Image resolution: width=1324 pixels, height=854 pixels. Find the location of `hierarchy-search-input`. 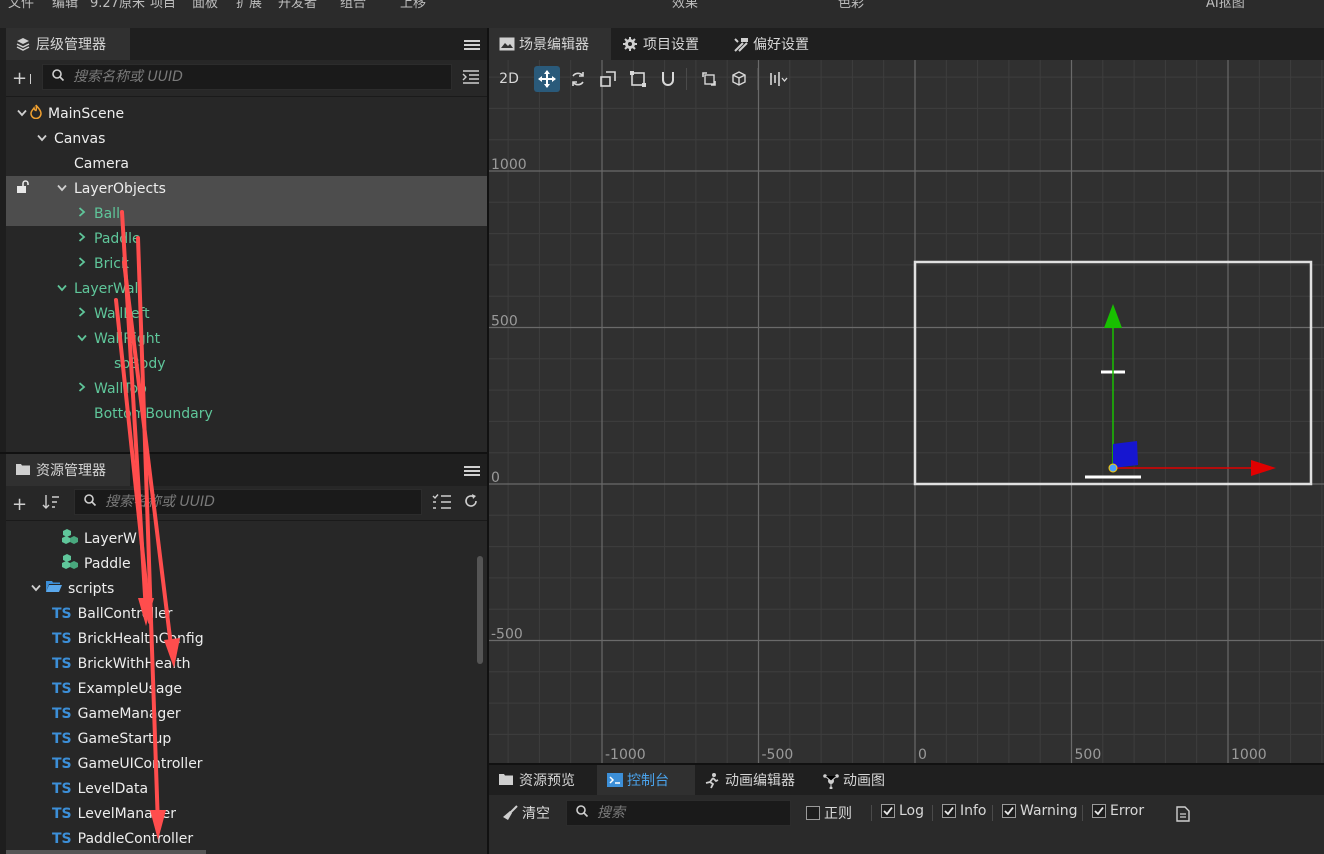

hierarchy-search-input is located at coordinates (261, 77).